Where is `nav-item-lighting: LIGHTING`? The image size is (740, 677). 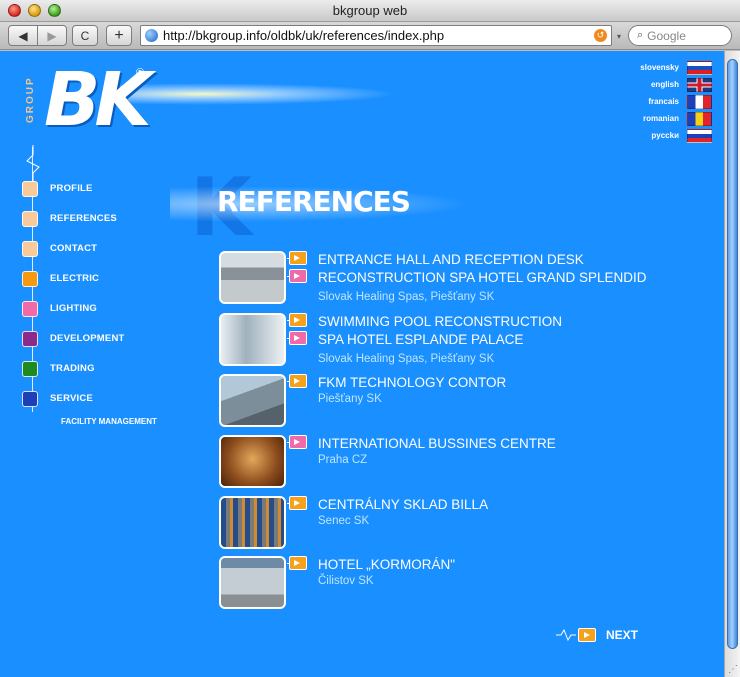 nav-item-lighting: LIGHTING is located at coordinates (112, 316).